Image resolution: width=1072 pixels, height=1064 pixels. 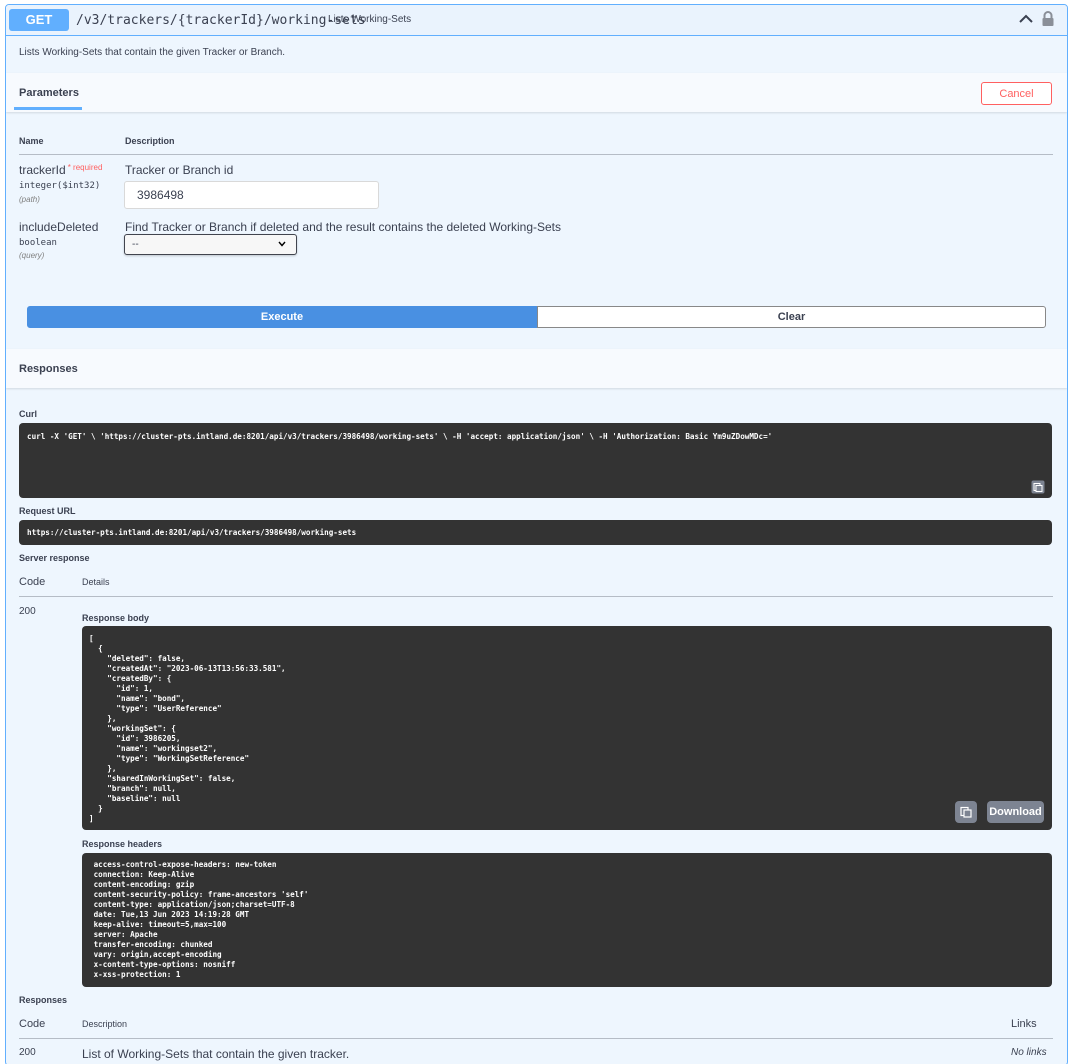 What do you see at coordinates (153, 944) in the screenshot?
I see `code-line: transfer-encoding: chunked` at bounding box center [153, 944].